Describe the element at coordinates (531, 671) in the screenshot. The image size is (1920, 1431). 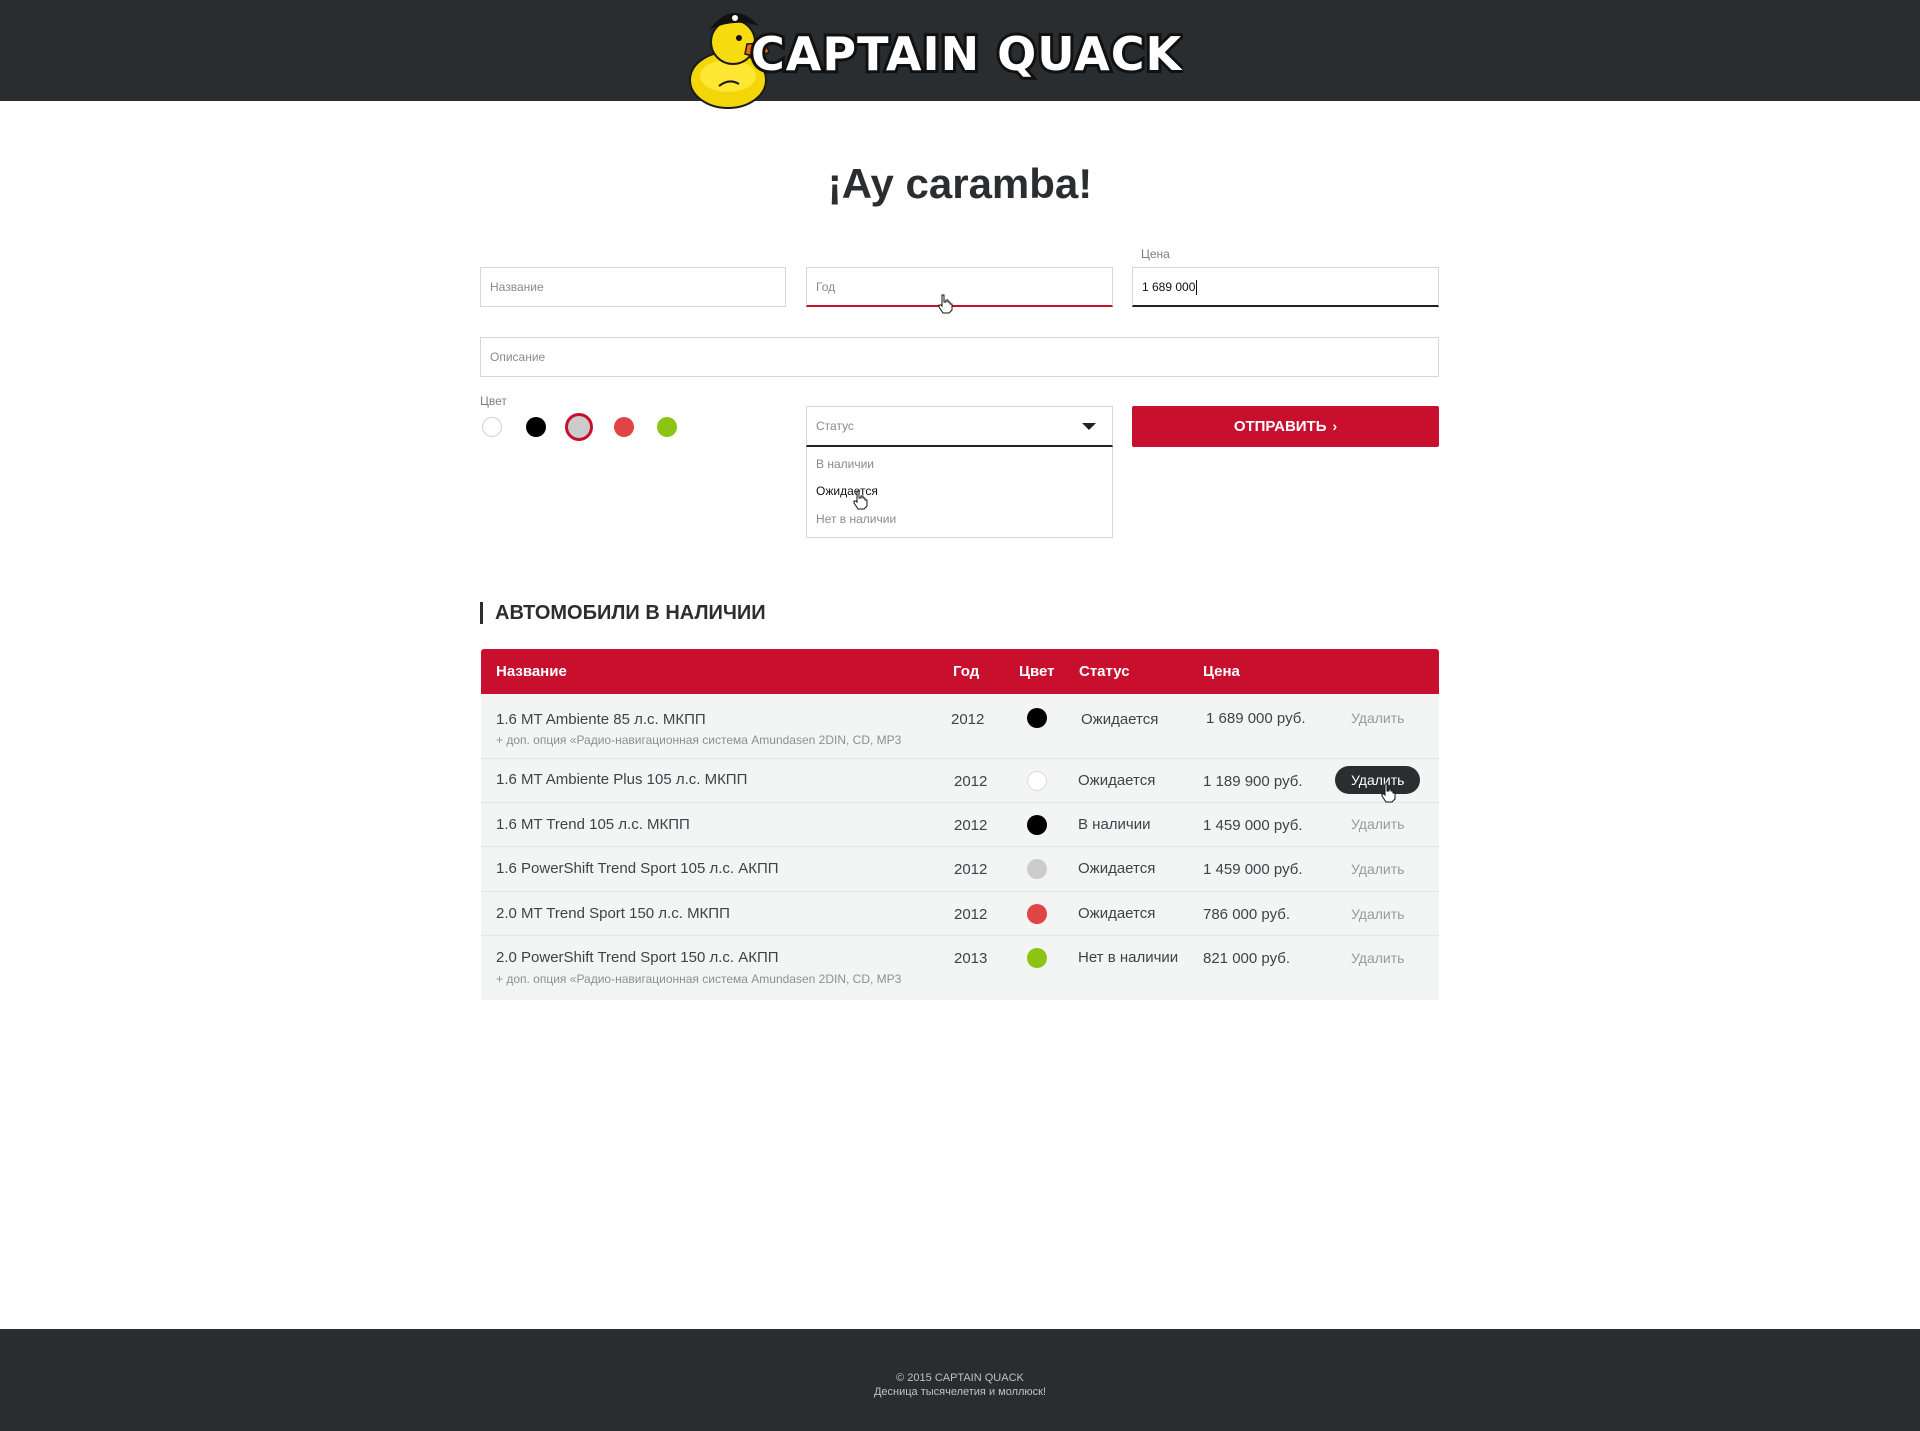
I see `col-name-header: Название` at that location.